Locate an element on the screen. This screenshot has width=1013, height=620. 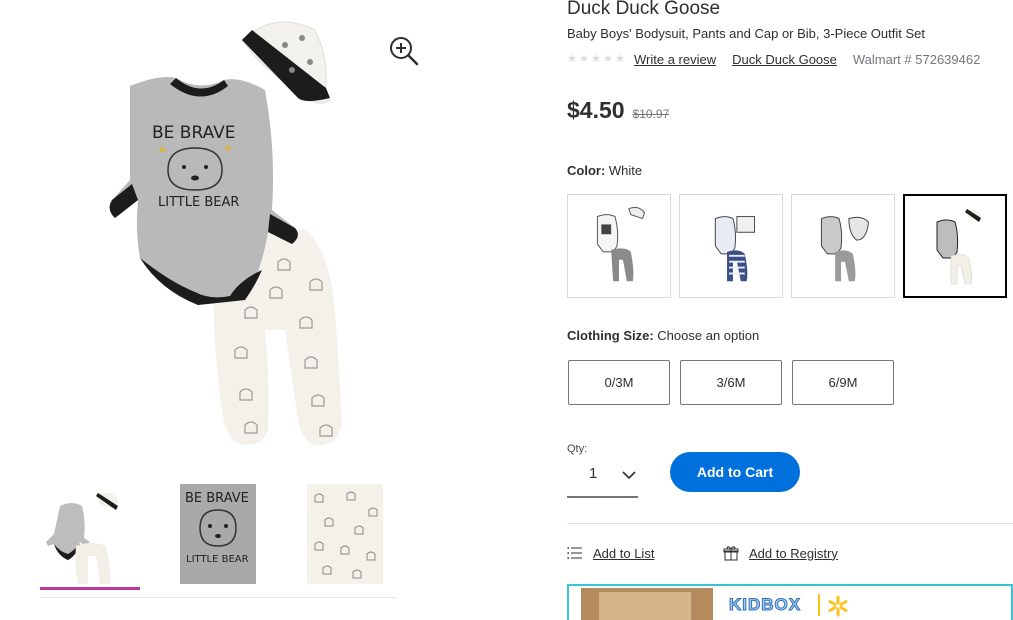
section-divider is located at coordinates (790, 523).